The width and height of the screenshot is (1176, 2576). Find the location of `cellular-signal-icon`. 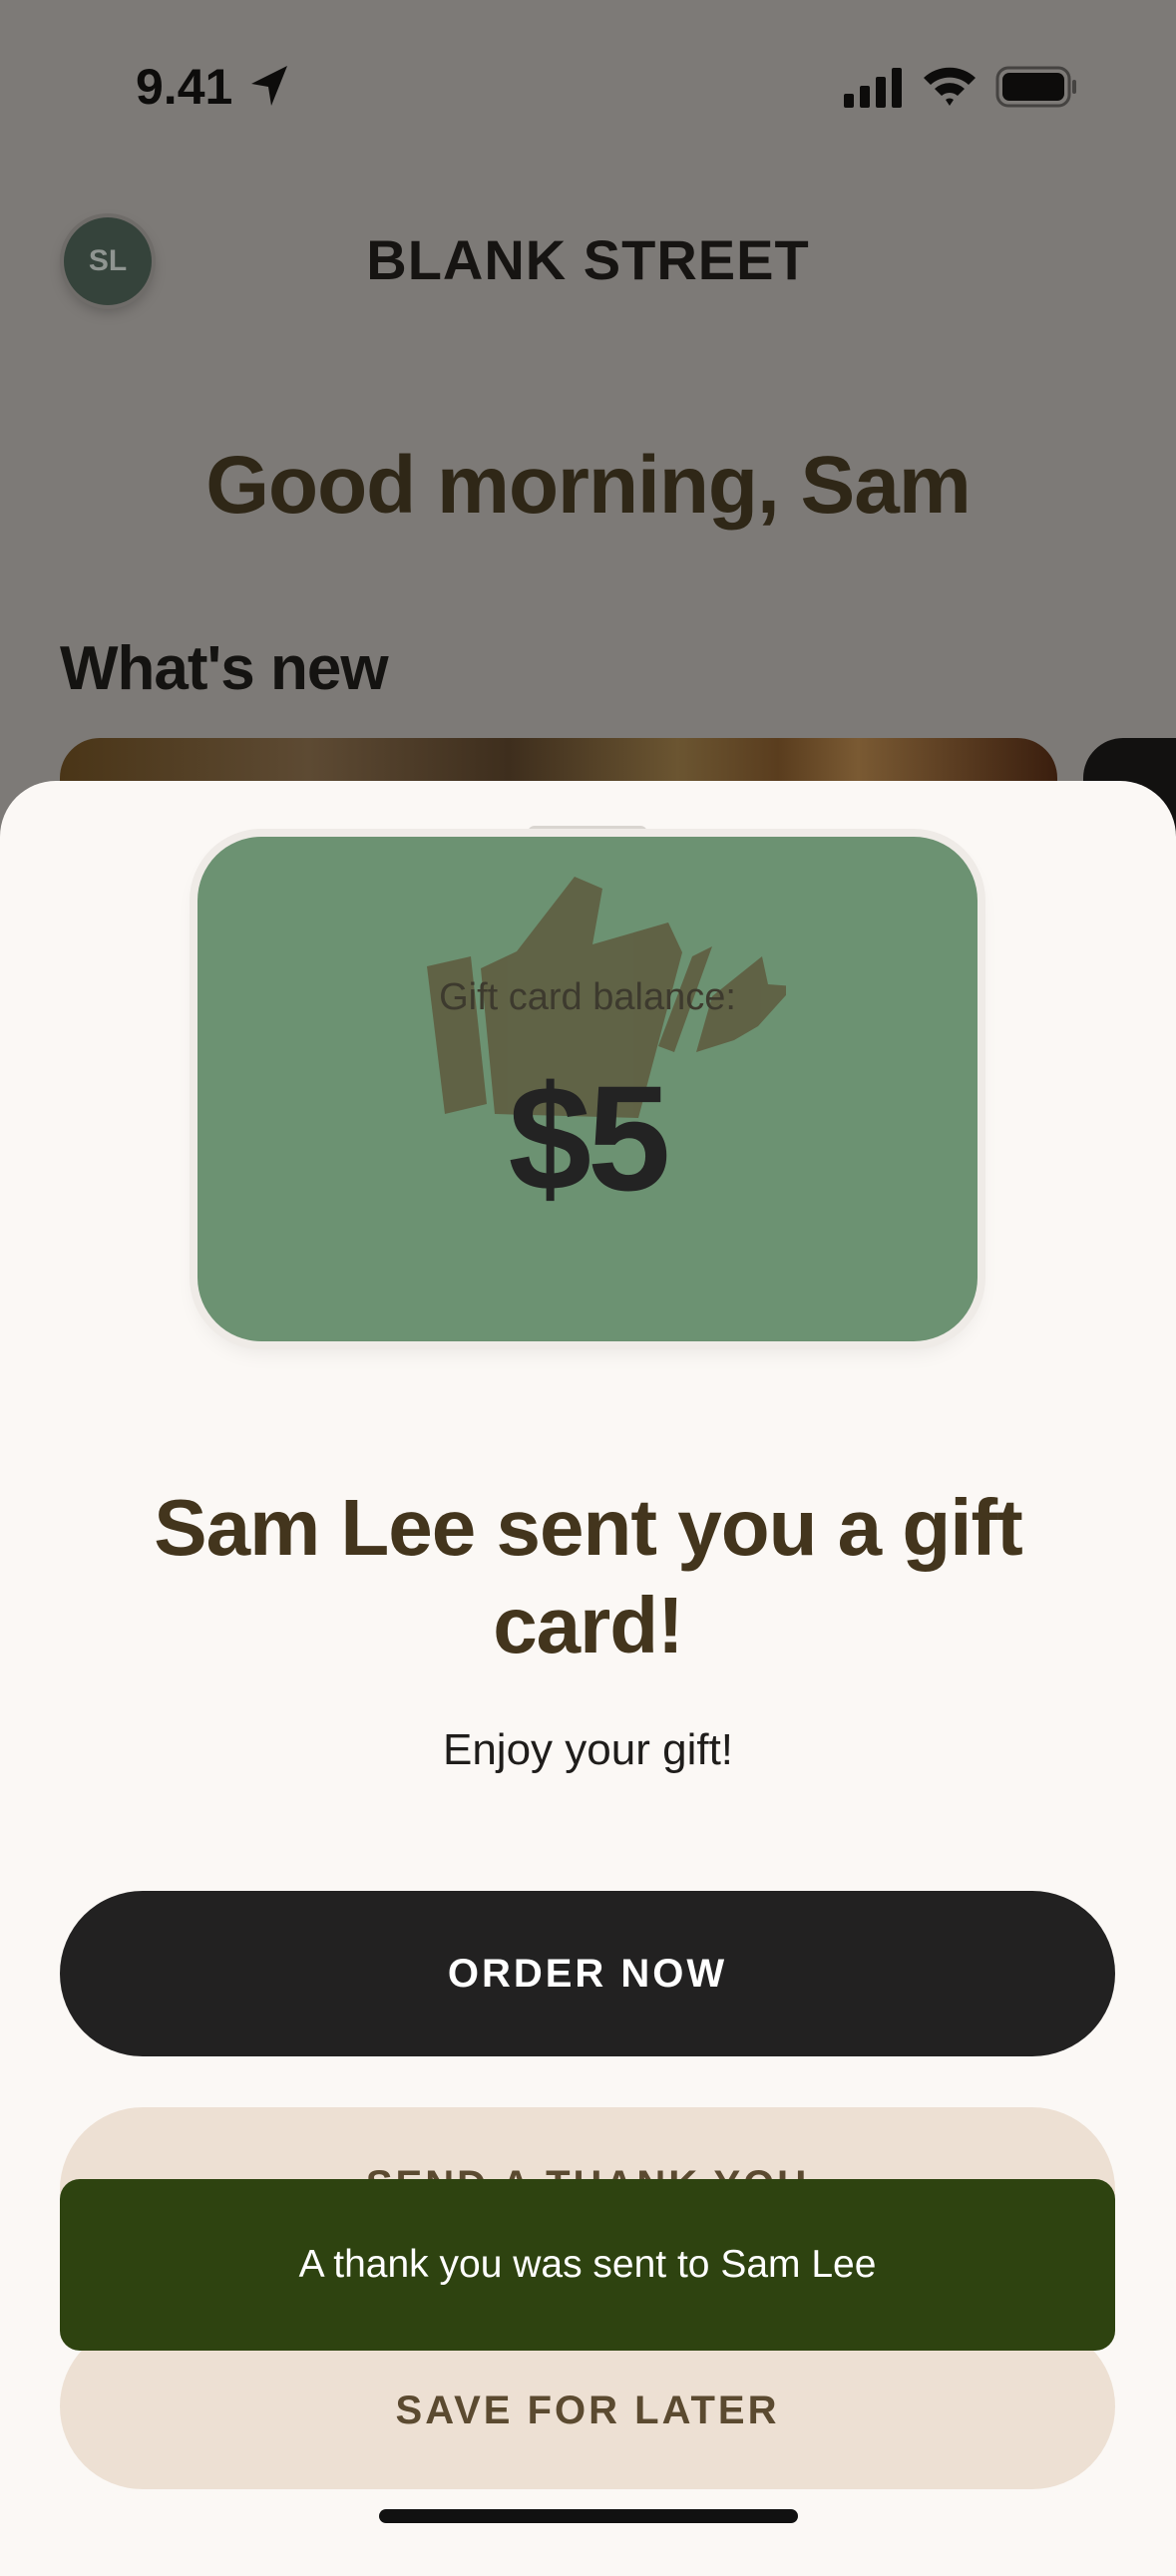

cellular-signal-icon is located at coordinates (873, 88).